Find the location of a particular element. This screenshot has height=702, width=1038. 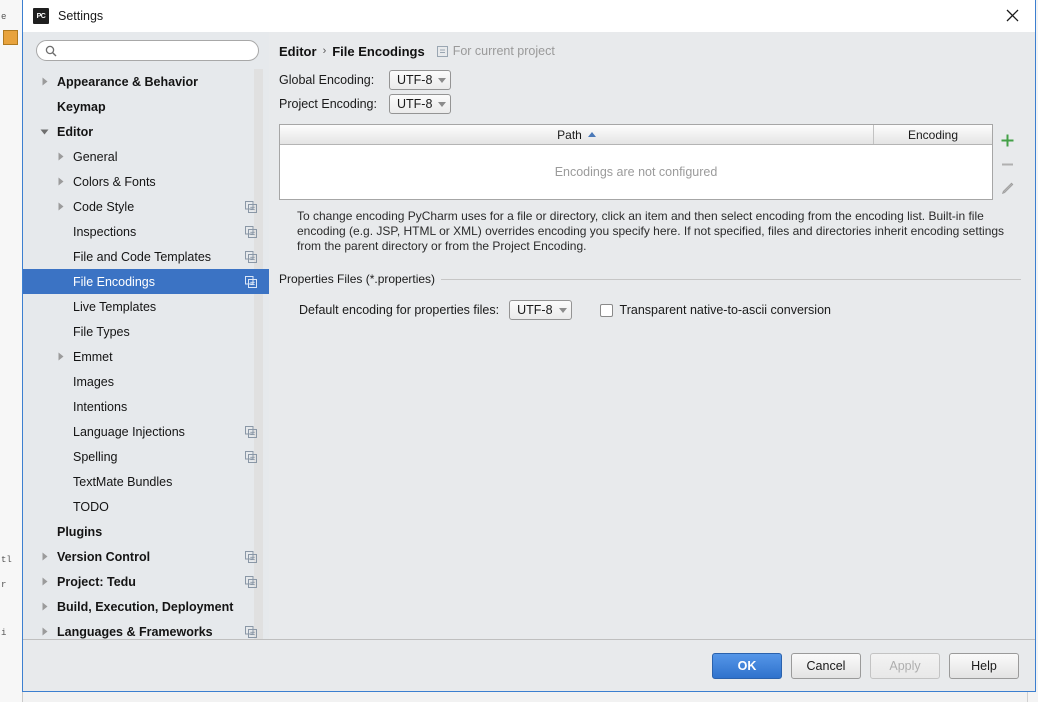

global-encoding-dropdown: UTF-8 is located at coordinates (420, 80).